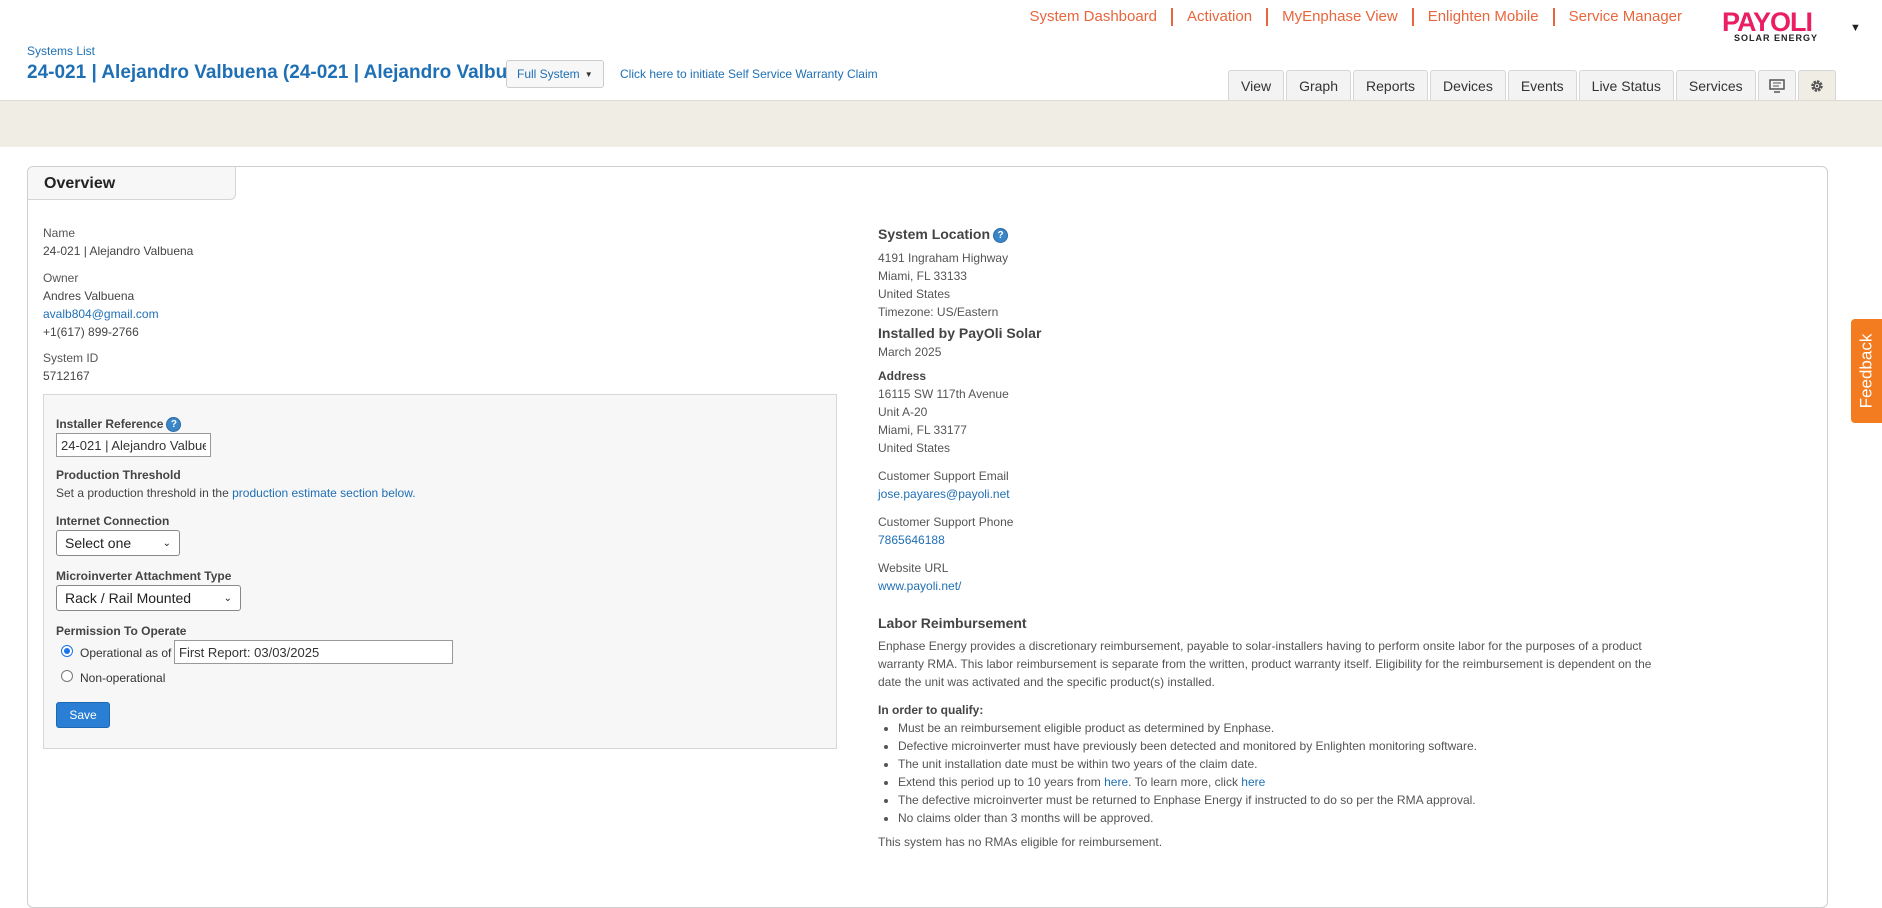 The width and height of the screenshot is (1882, 908). Describe the element at coordinates (313, 652) in the screenshot. I see `operational-date-input` at that location.